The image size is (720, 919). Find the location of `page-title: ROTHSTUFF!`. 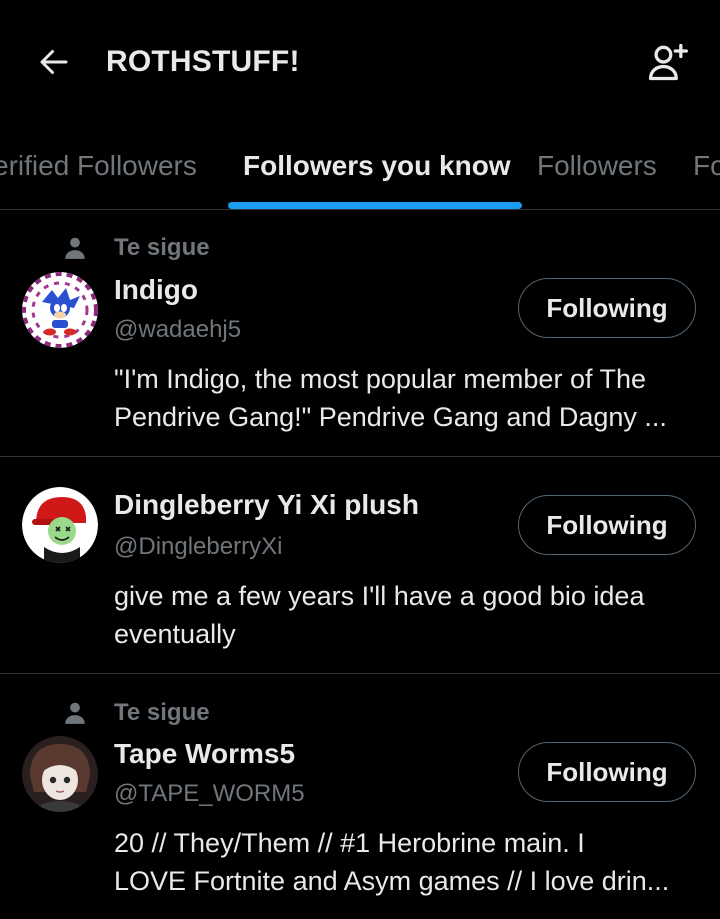

page-title: ROTHSTUFF! is located at coordinates (203, 61).